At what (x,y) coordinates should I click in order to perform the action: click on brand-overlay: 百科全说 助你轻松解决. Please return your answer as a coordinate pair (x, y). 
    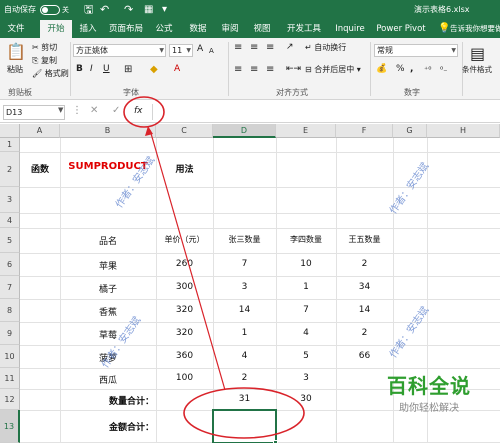
    Looking at the image, I should click on (429, 392).